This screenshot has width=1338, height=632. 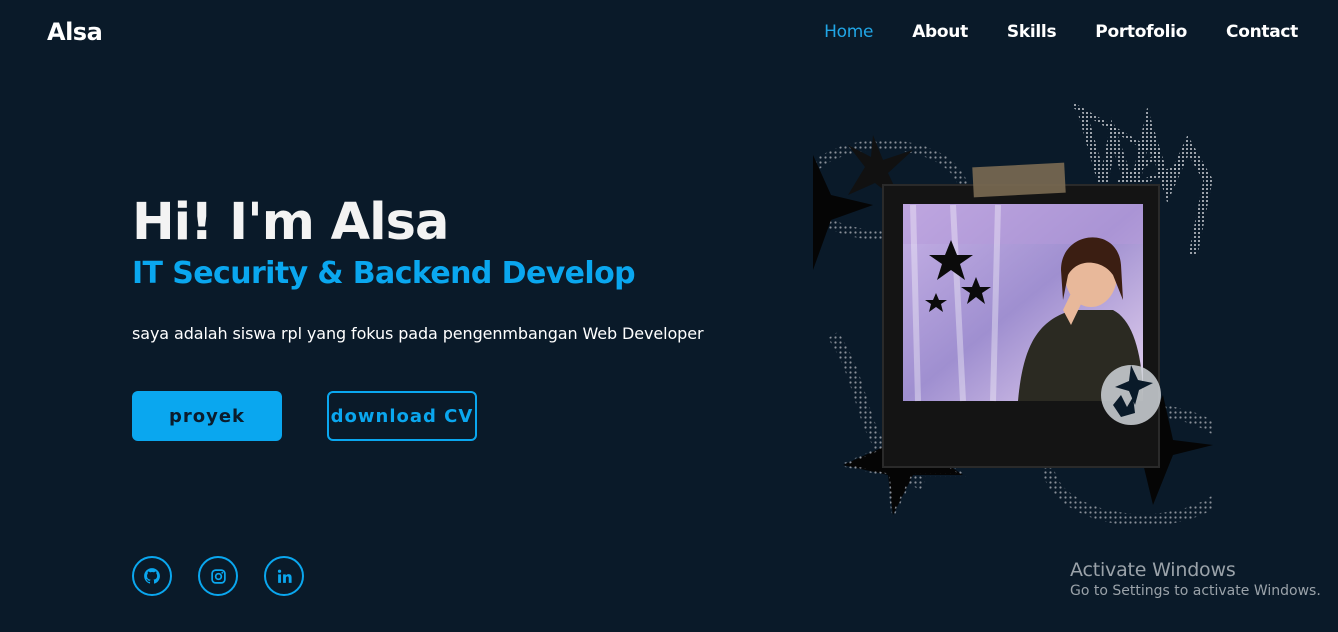 I want to click on nav-item-portofolio: Portofolio, so click(x=1141, y=32).